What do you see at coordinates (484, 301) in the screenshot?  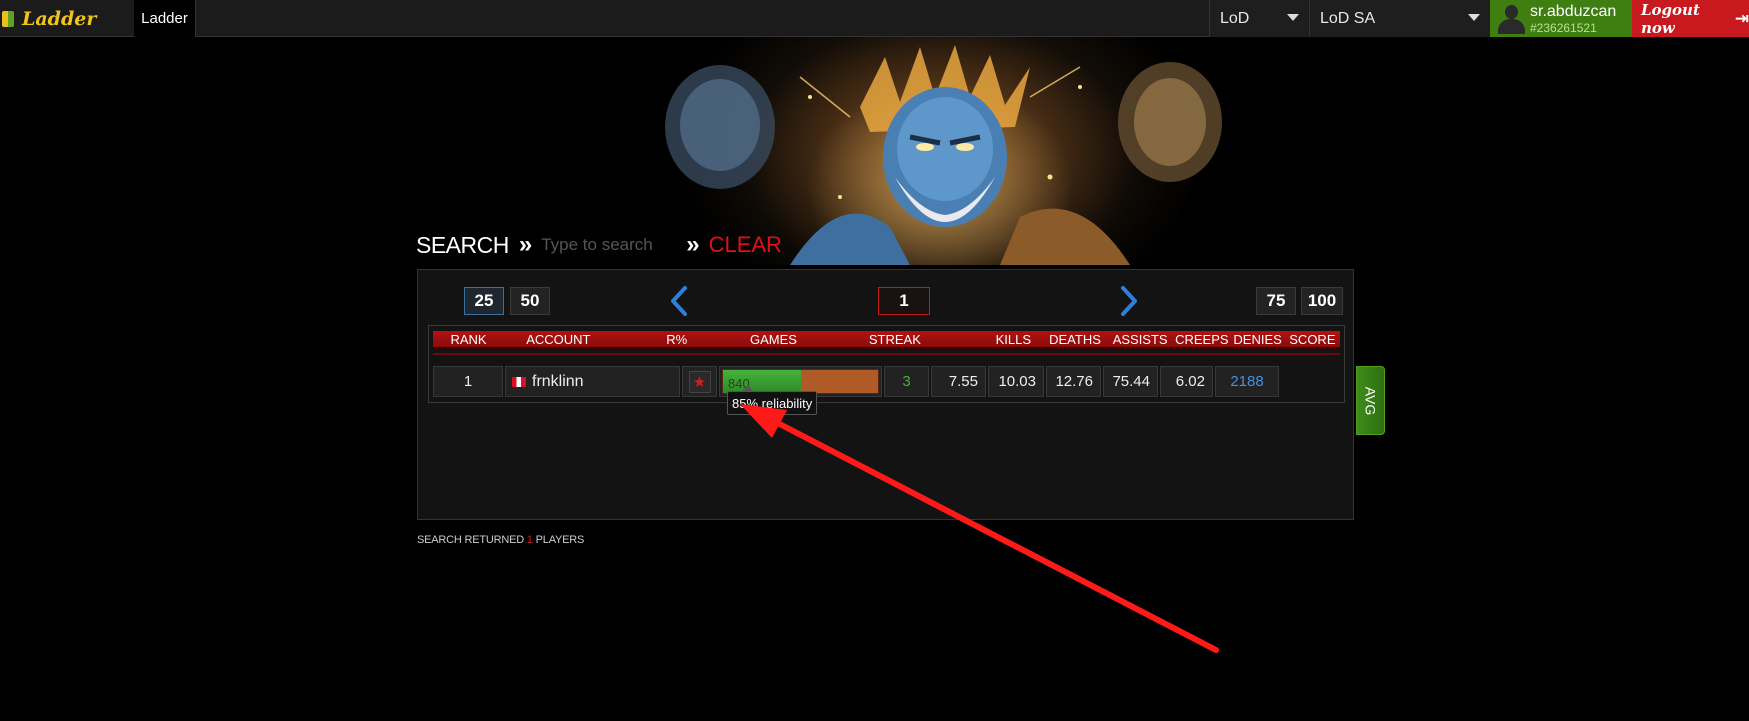 I see `page-size-25-button: 25` at bounding box center [484, 301].